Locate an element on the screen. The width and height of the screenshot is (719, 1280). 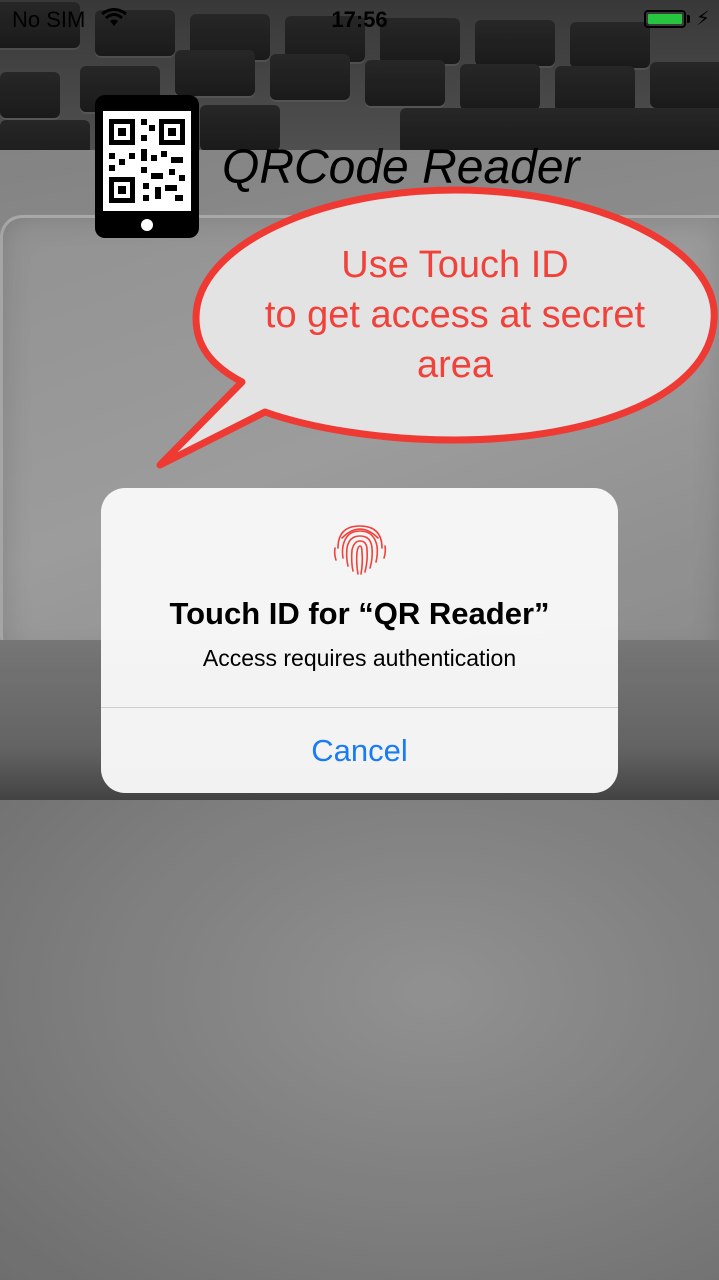
fingerprint-icon is located at coordinates (360, 550).